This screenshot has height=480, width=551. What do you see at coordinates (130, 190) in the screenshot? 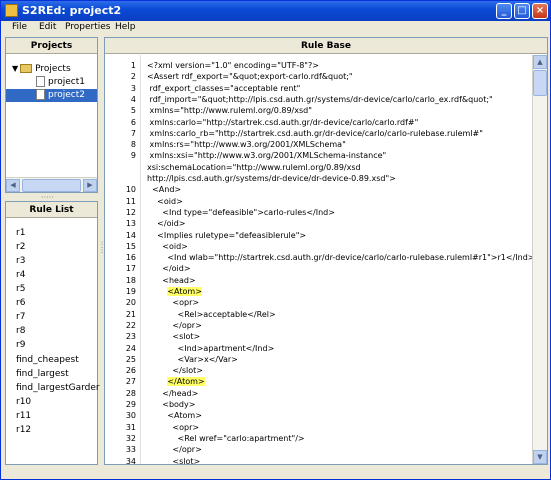
I see `line-number: 10` at bounding box center [130, 190].